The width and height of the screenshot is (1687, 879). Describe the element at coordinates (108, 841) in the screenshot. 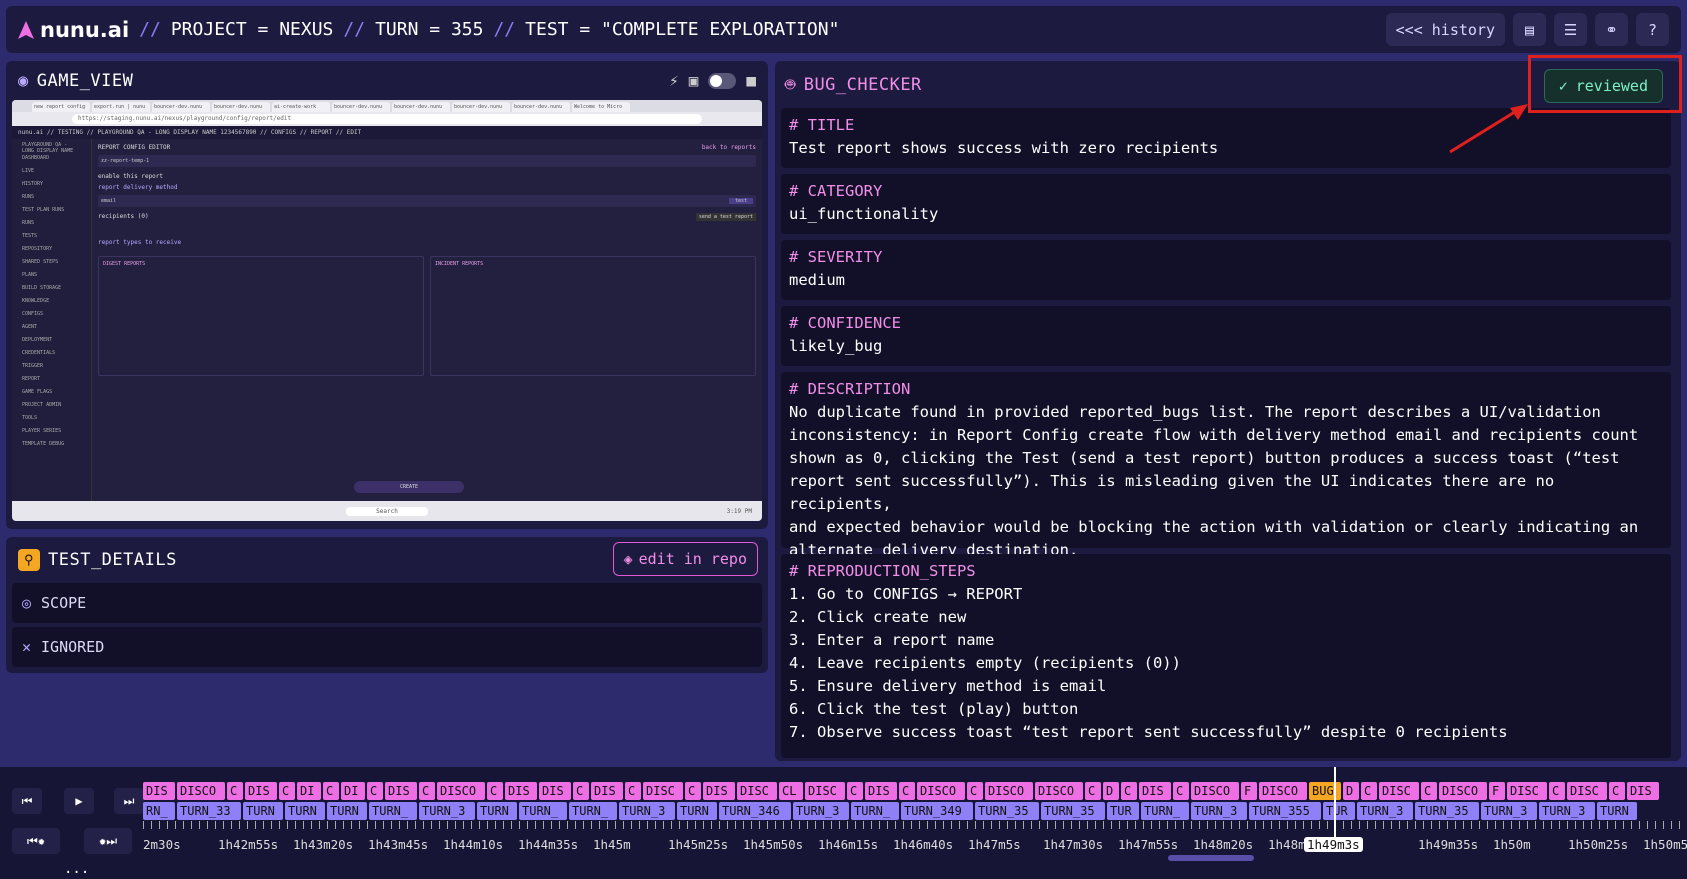

I see `next-bug-button: ✹⏭︎` at that location.